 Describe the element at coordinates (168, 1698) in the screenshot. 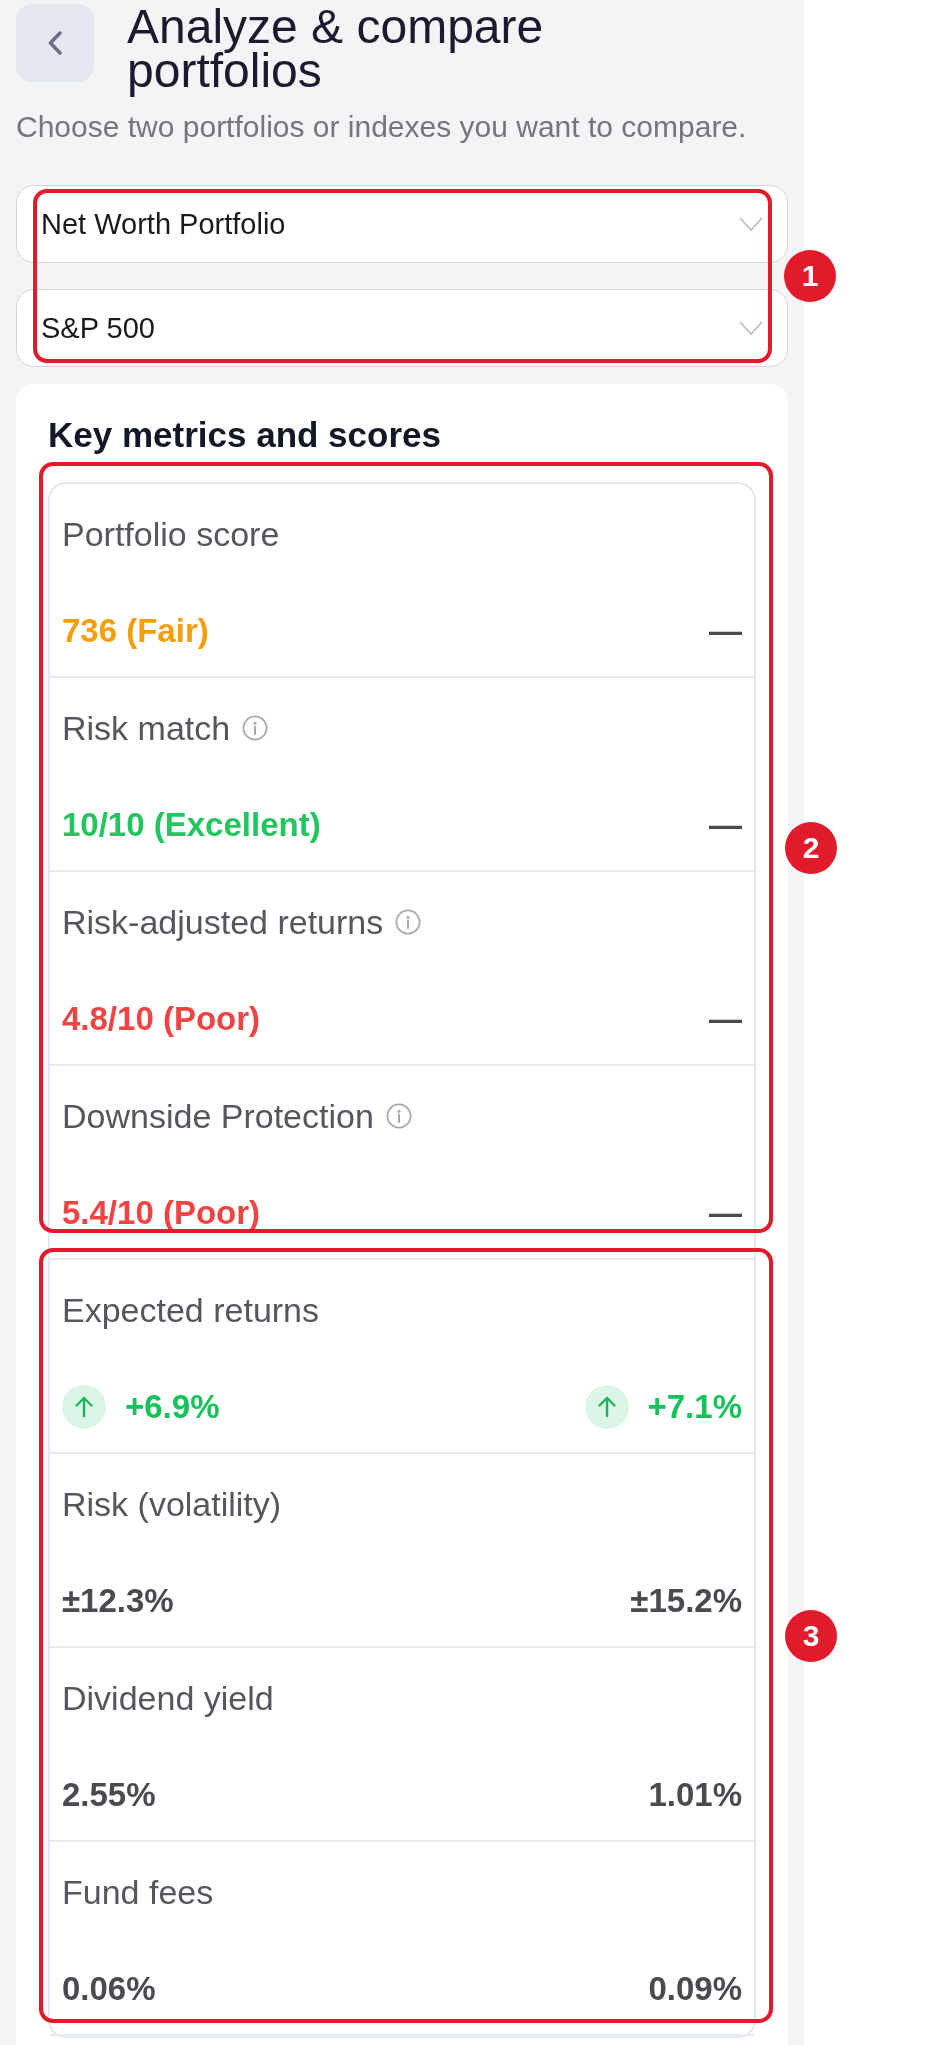

I see `metric-label: Dividend yield` at that location.